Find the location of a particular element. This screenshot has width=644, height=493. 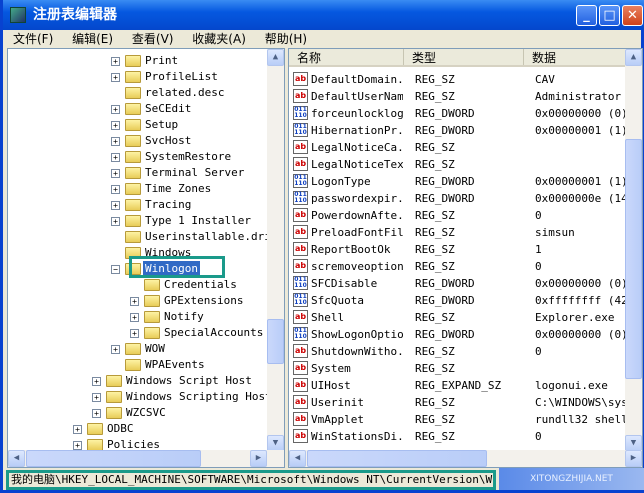

value-row: ab Shell REG_SZ Explorer.exe is located at coordinates (458, 317).